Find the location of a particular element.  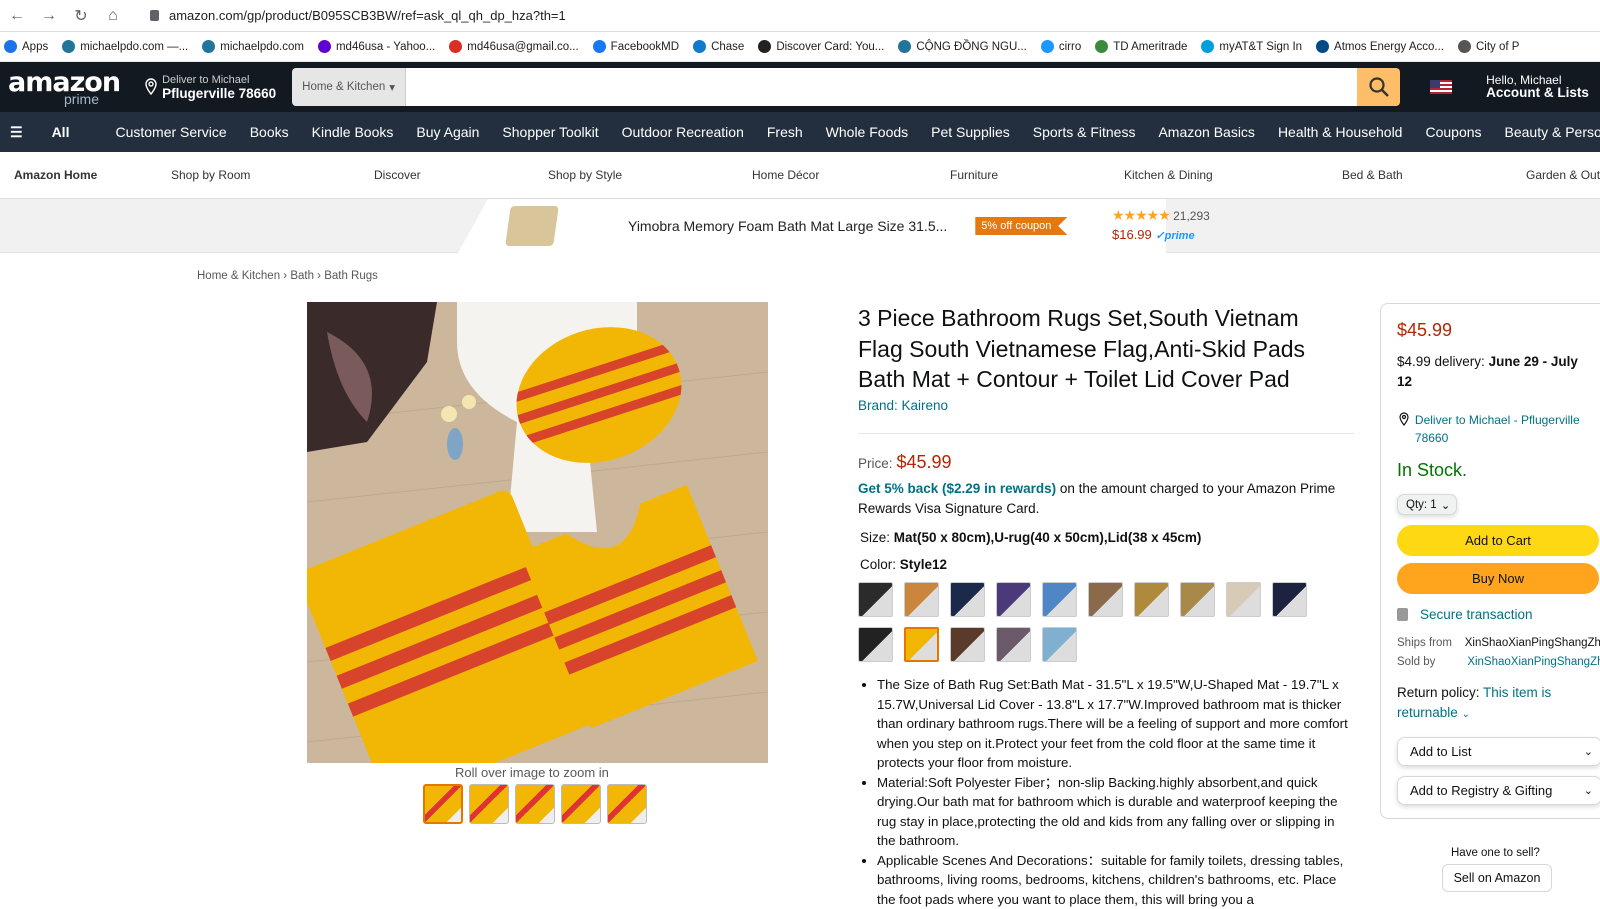

bookmark-item: cirro is located at coordinates (1061, 46).